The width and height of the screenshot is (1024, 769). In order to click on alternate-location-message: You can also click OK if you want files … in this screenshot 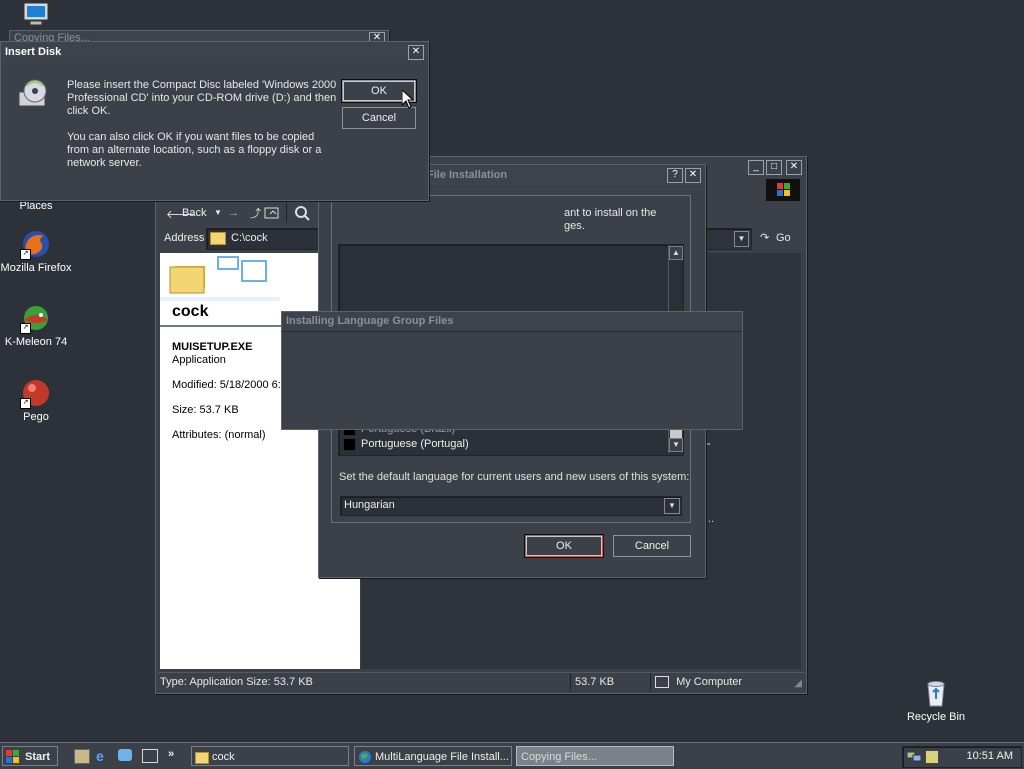, I will do `click(194, 150)`.